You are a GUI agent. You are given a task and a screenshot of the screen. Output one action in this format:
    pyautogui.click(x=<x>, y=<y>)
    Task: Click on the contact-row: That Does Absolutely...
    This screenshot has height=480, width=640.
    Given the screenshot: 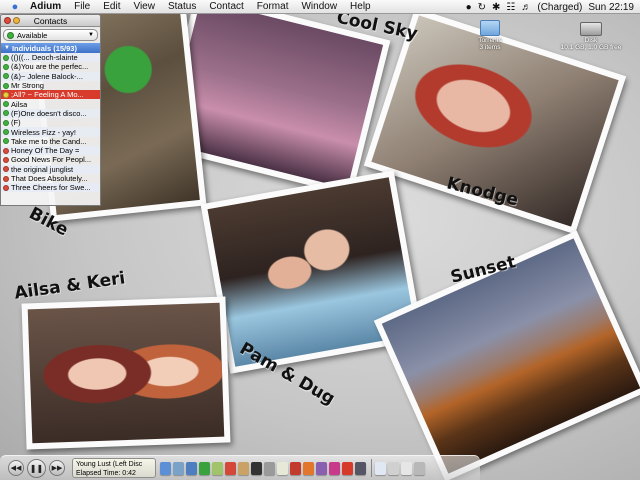 What is the action you would take?
    pyautogui.click(x=50, y=178)
    